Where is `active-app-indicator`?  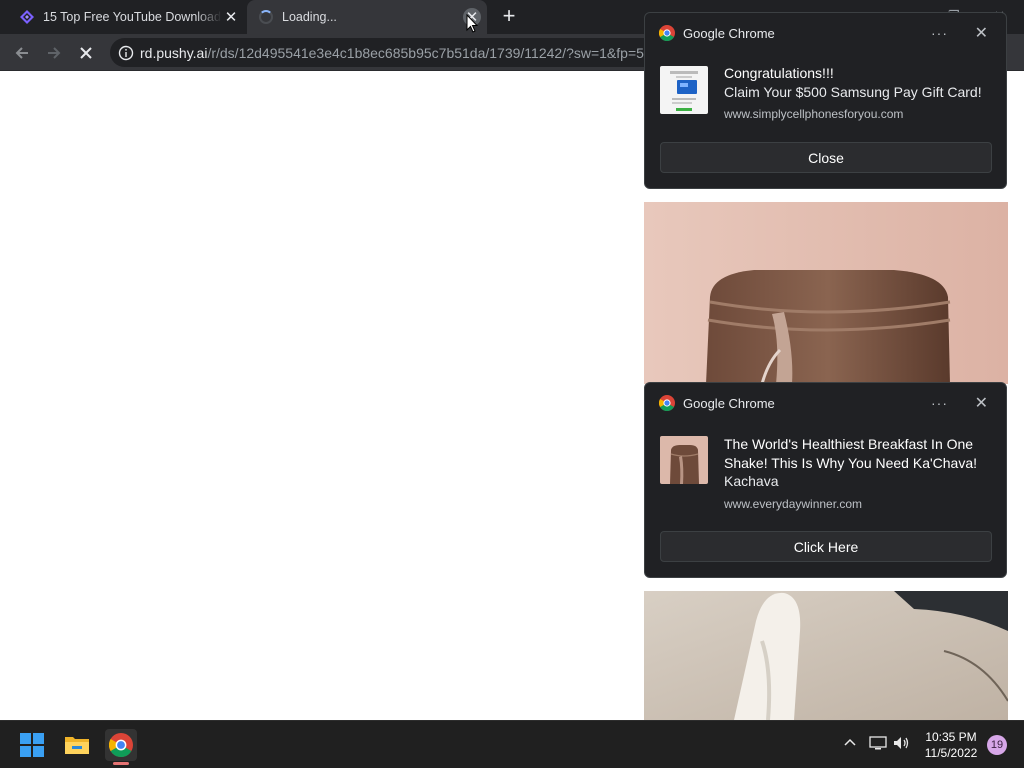
active-app-indicator is located at coordinates (121, 763).